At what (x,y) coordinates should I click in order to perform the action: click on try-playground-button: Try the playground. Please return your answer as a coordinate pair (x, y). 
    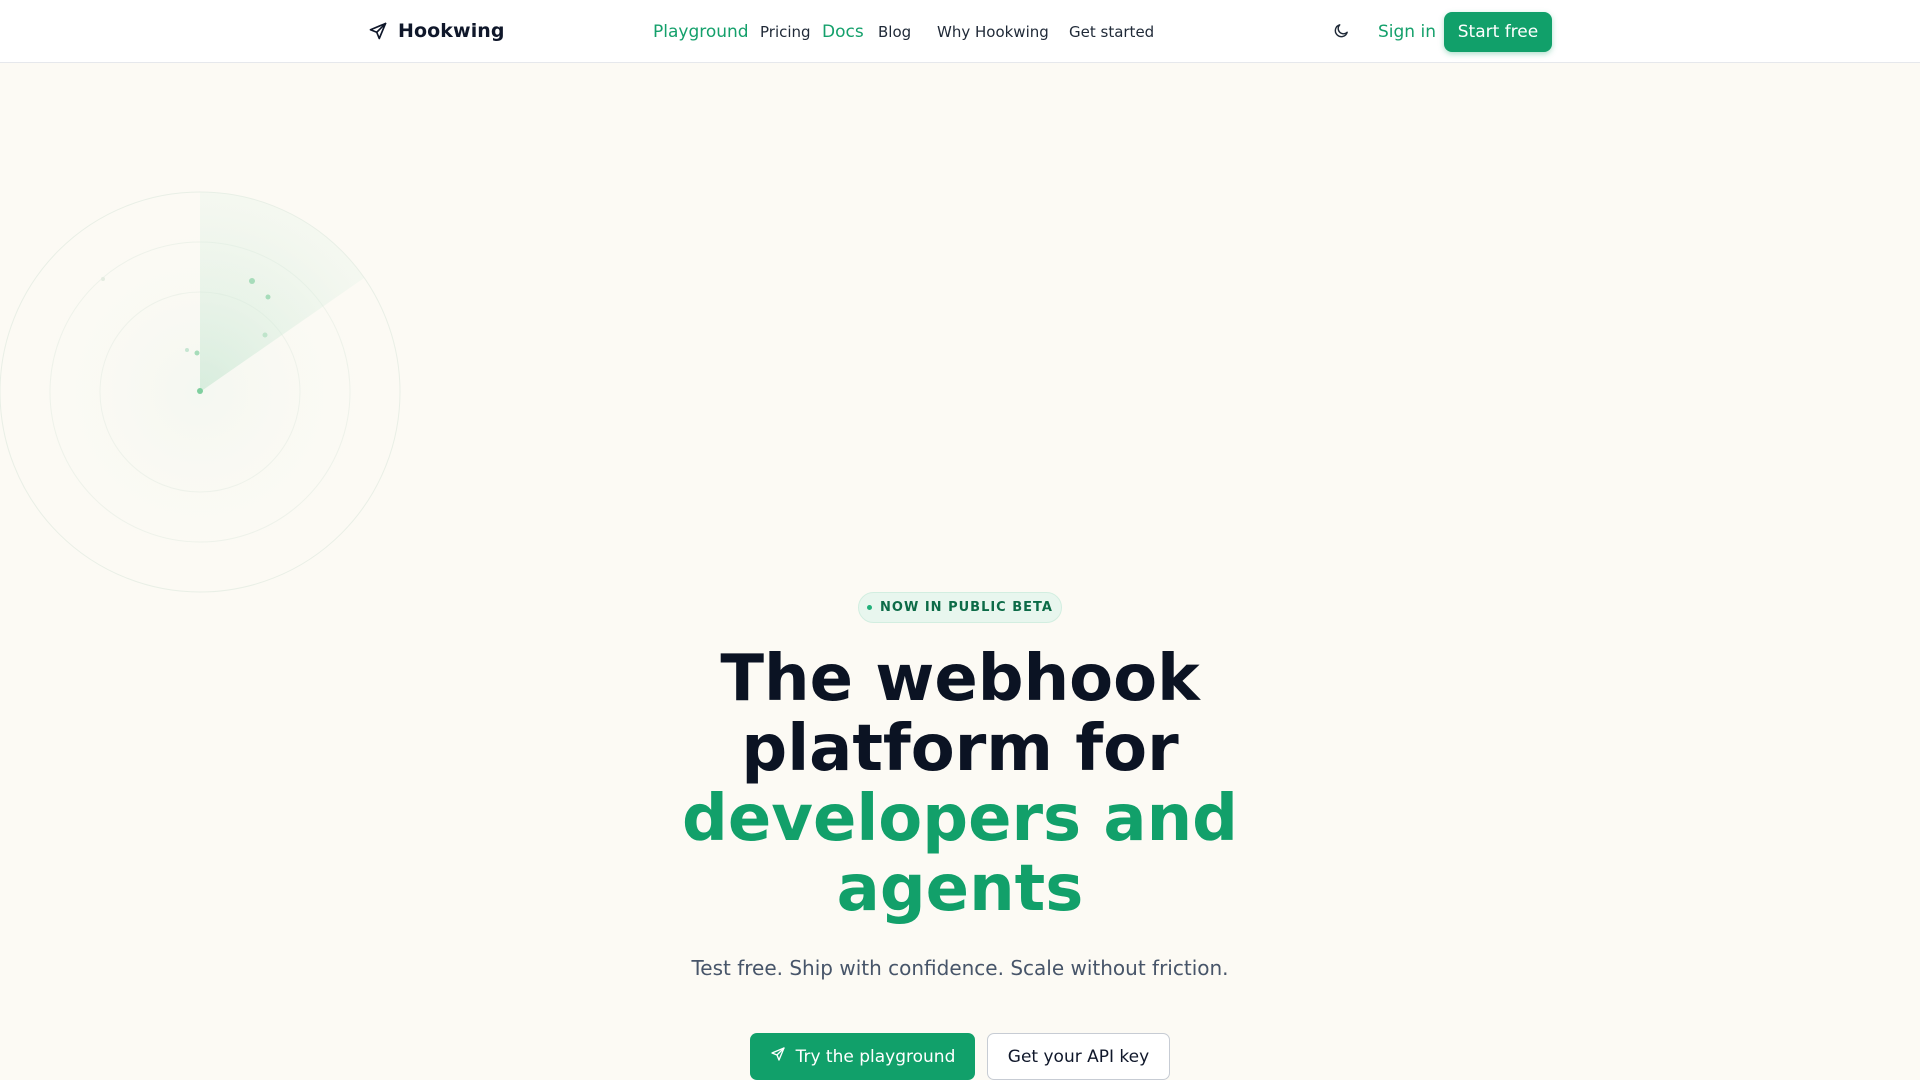
    Looking at the image, I should click on (862, 1056).